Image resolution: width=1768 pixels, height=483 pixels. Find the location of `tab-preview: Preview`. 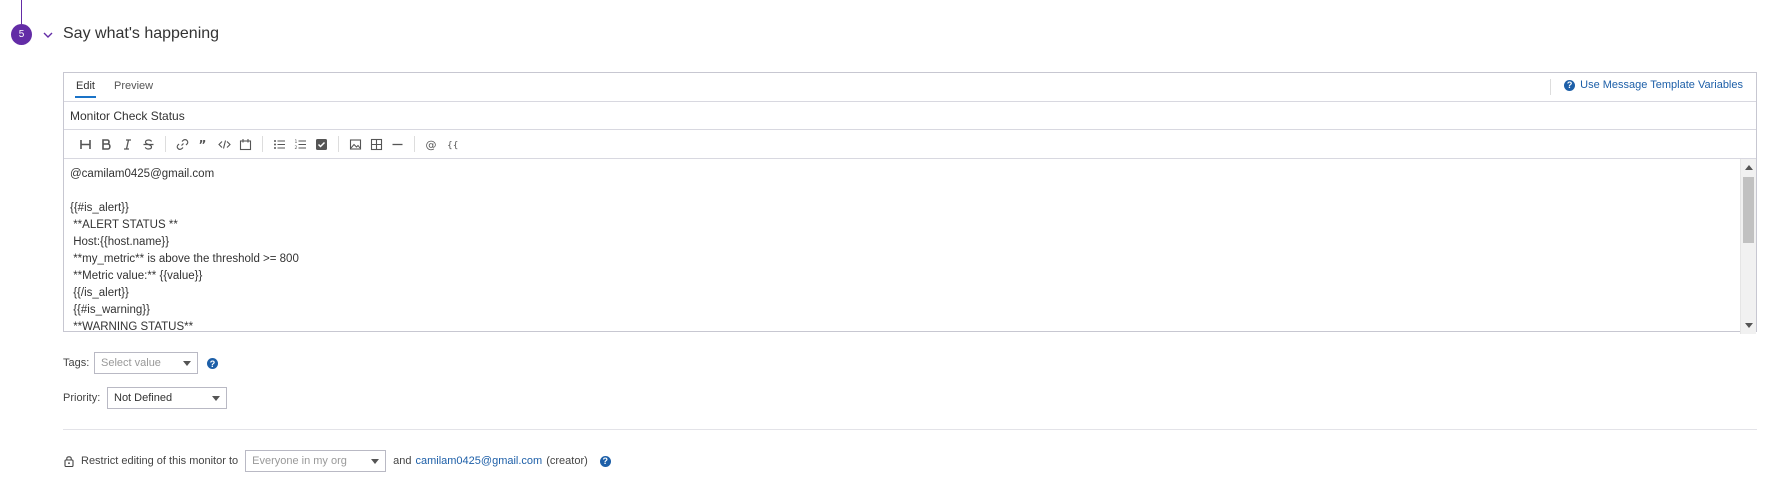

tab-preview: Preview is located at coordinates (133, 86).